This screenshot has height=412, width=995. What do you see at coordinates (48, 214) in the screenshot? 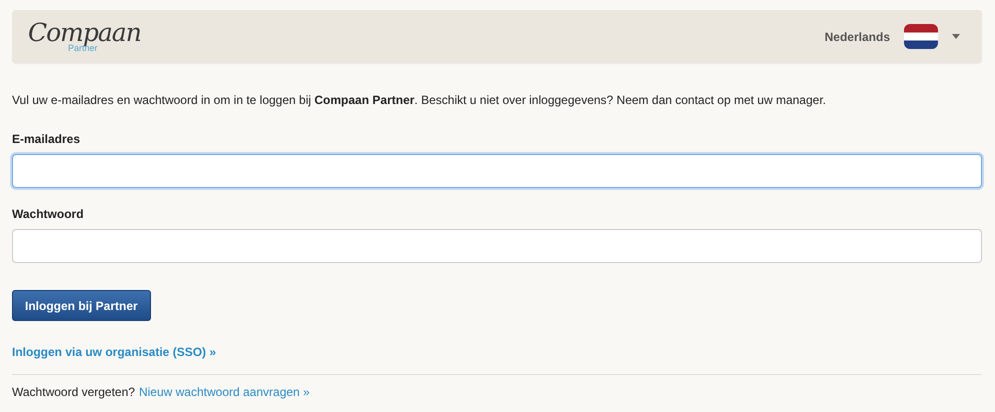
I see `field-label: Wachtwoord` at bounding box center [48, 214].